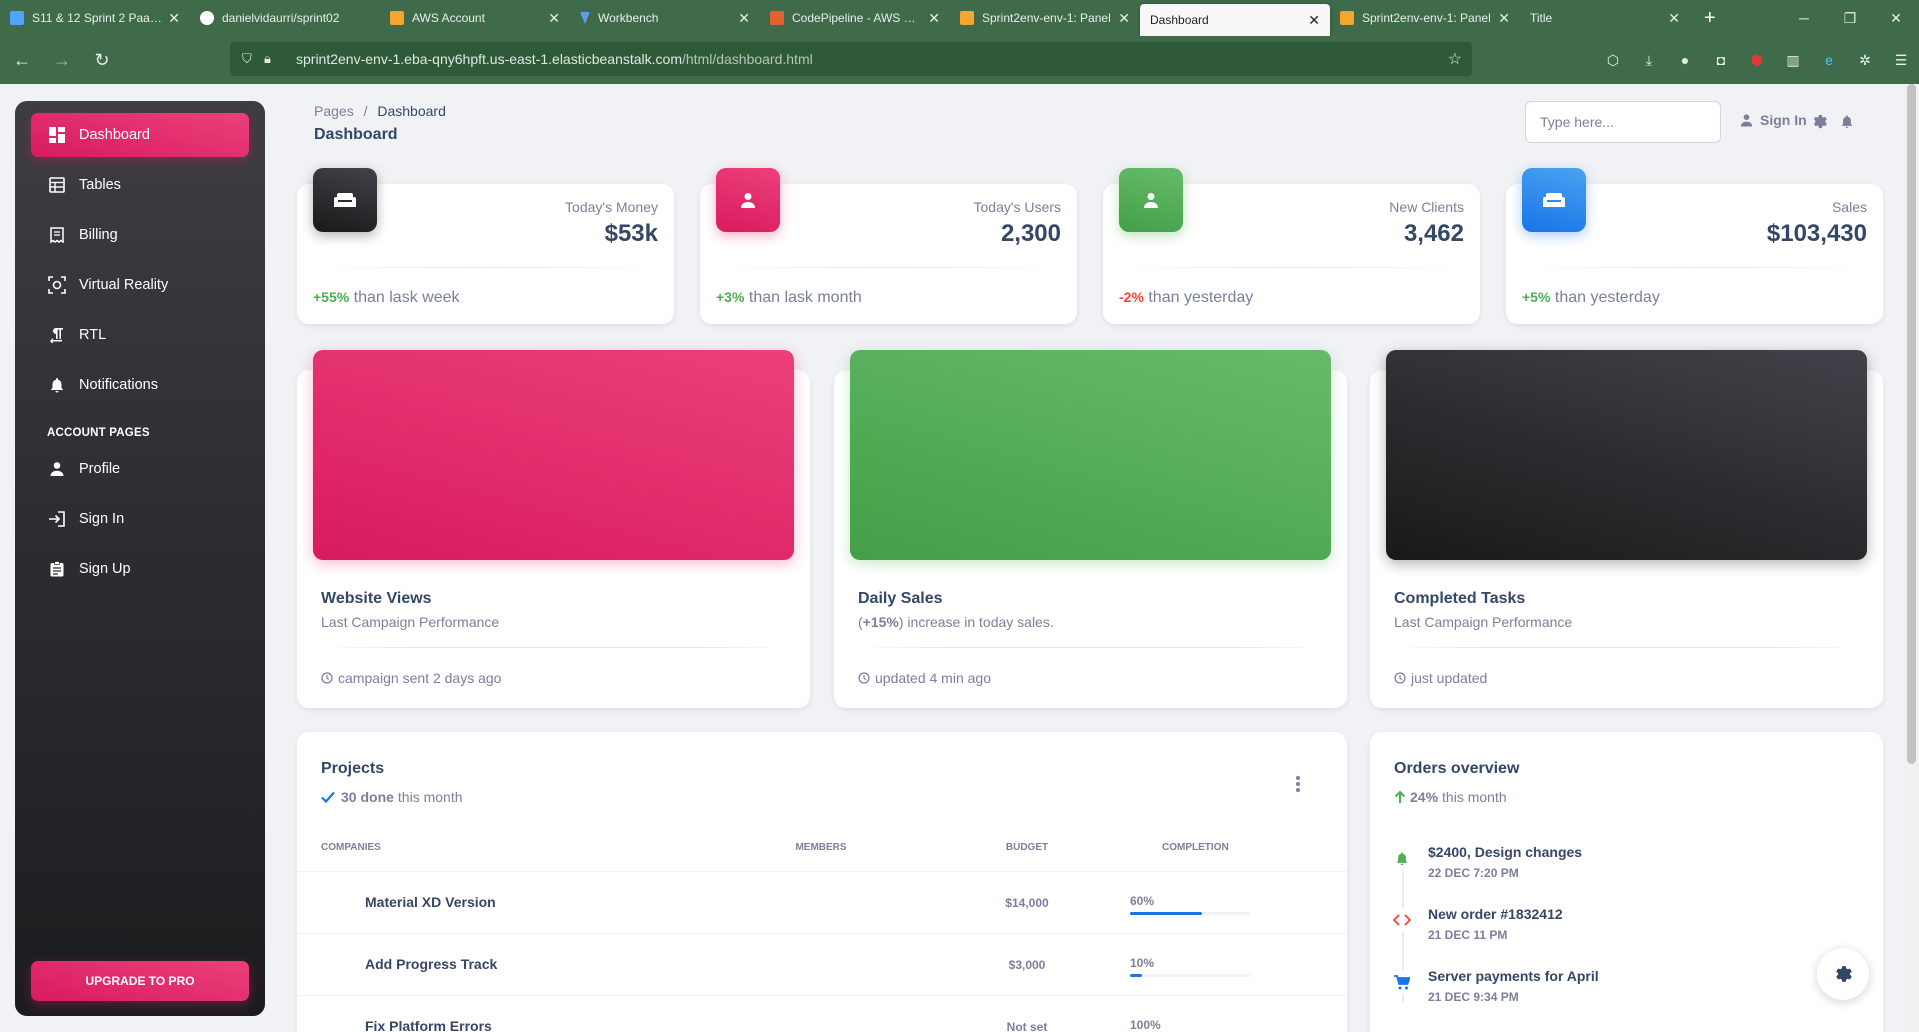 This screenshot has height=1032, width=1919. What do you see at coordinates (1455, 59) in the screenshot?
I see `bookmark-star-icon: ☆` at bounding box center [1455, 59].